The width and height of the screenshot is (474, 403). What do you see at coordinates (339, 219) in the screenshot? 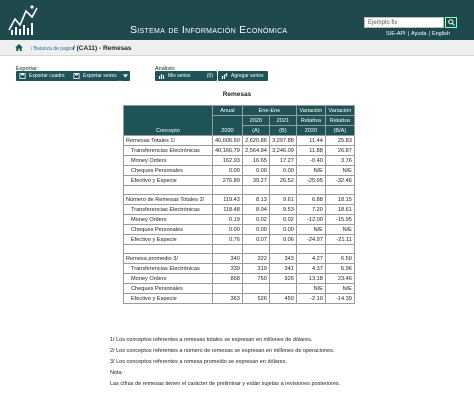
I see `row-value: -15.95` at bounding box center [339, 219].